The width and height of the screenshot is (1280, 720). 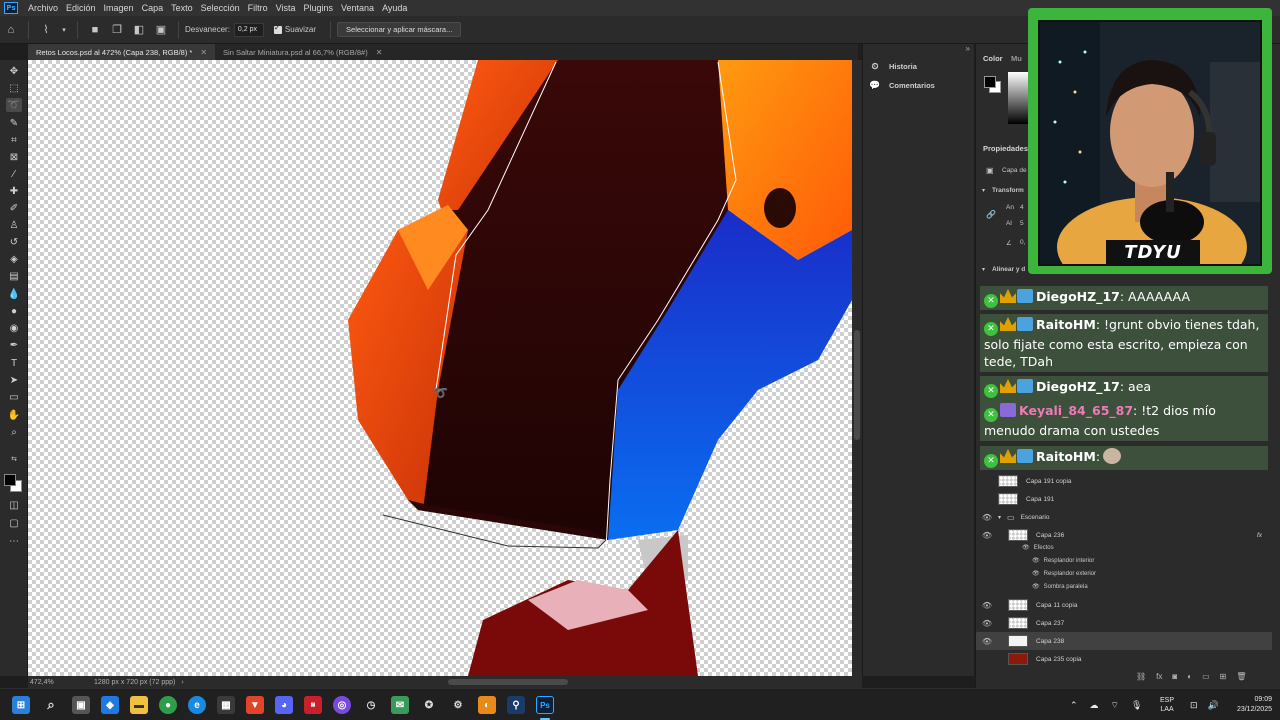 I want to click on layer-row-selected: 👁 Capa 238, so click(x=1124, y=641).